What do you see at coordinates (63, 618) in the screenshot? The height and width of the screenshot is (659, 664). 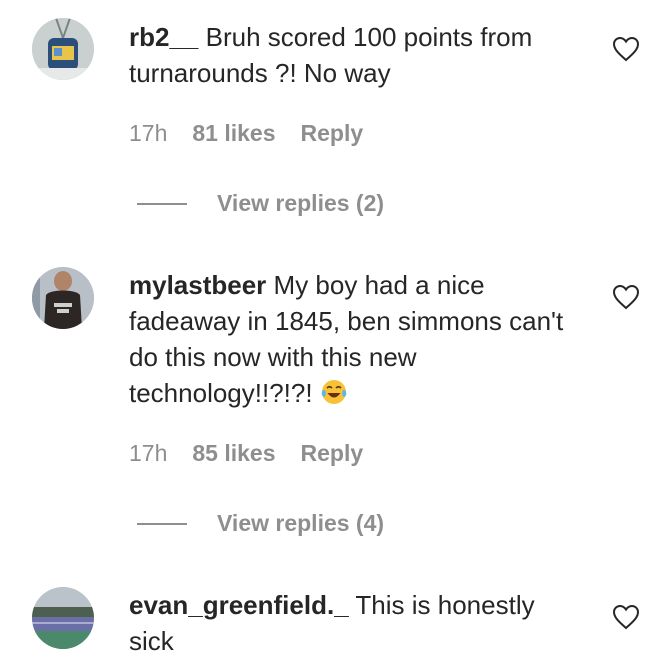 I see `avatar` at bounding box center [63, 618].